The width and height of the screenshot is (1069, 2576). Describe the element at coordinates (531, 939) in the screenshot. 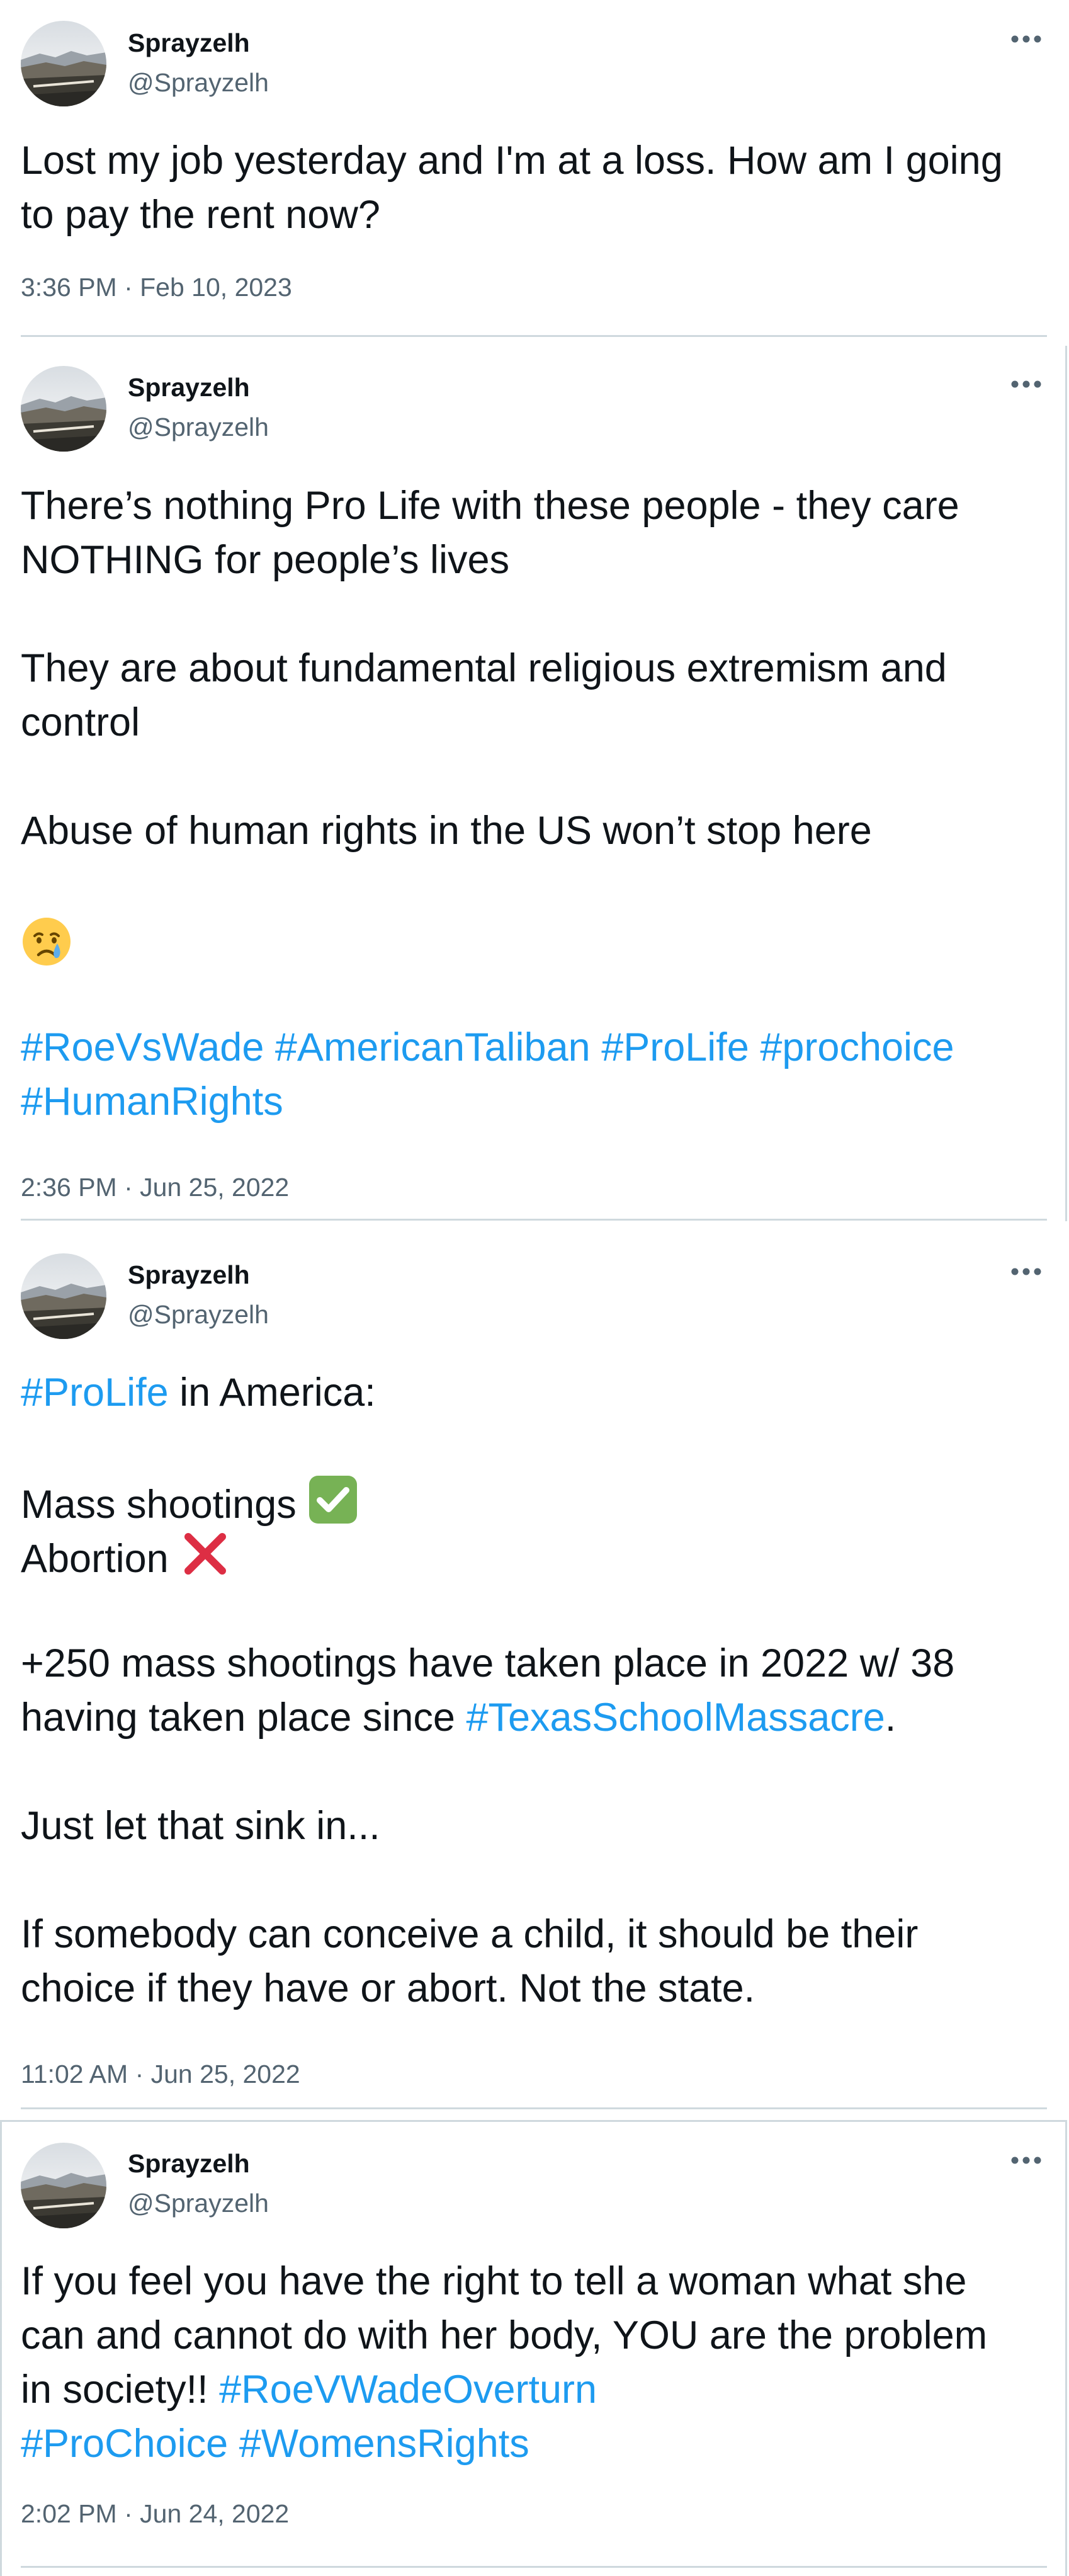

I see `emoji-line` at that location.